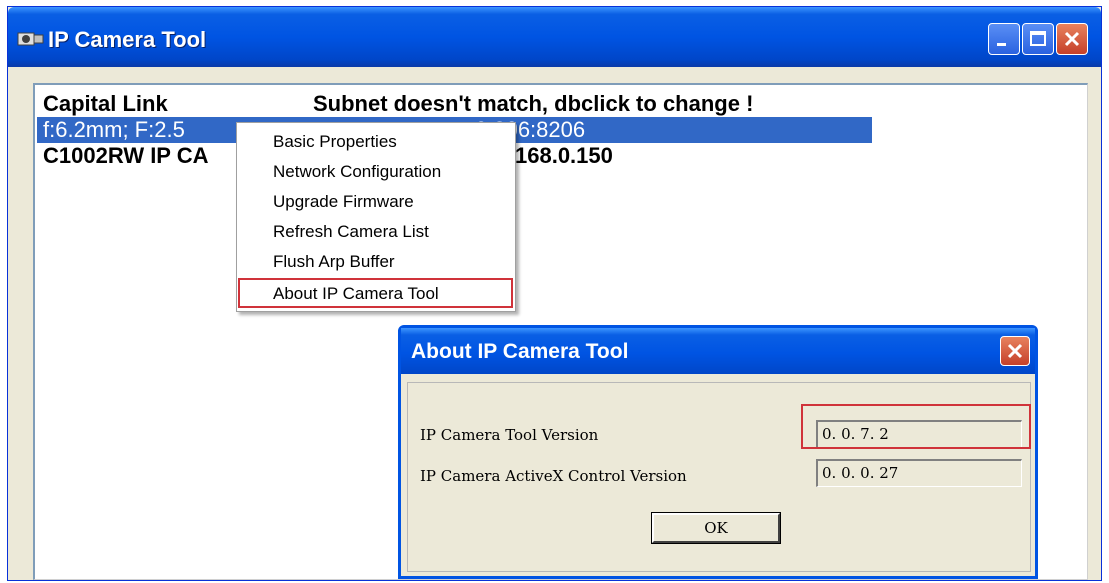  I want to click on menu-item-upgrade-firmware: Upgrade Firmware, so click(343, 202).